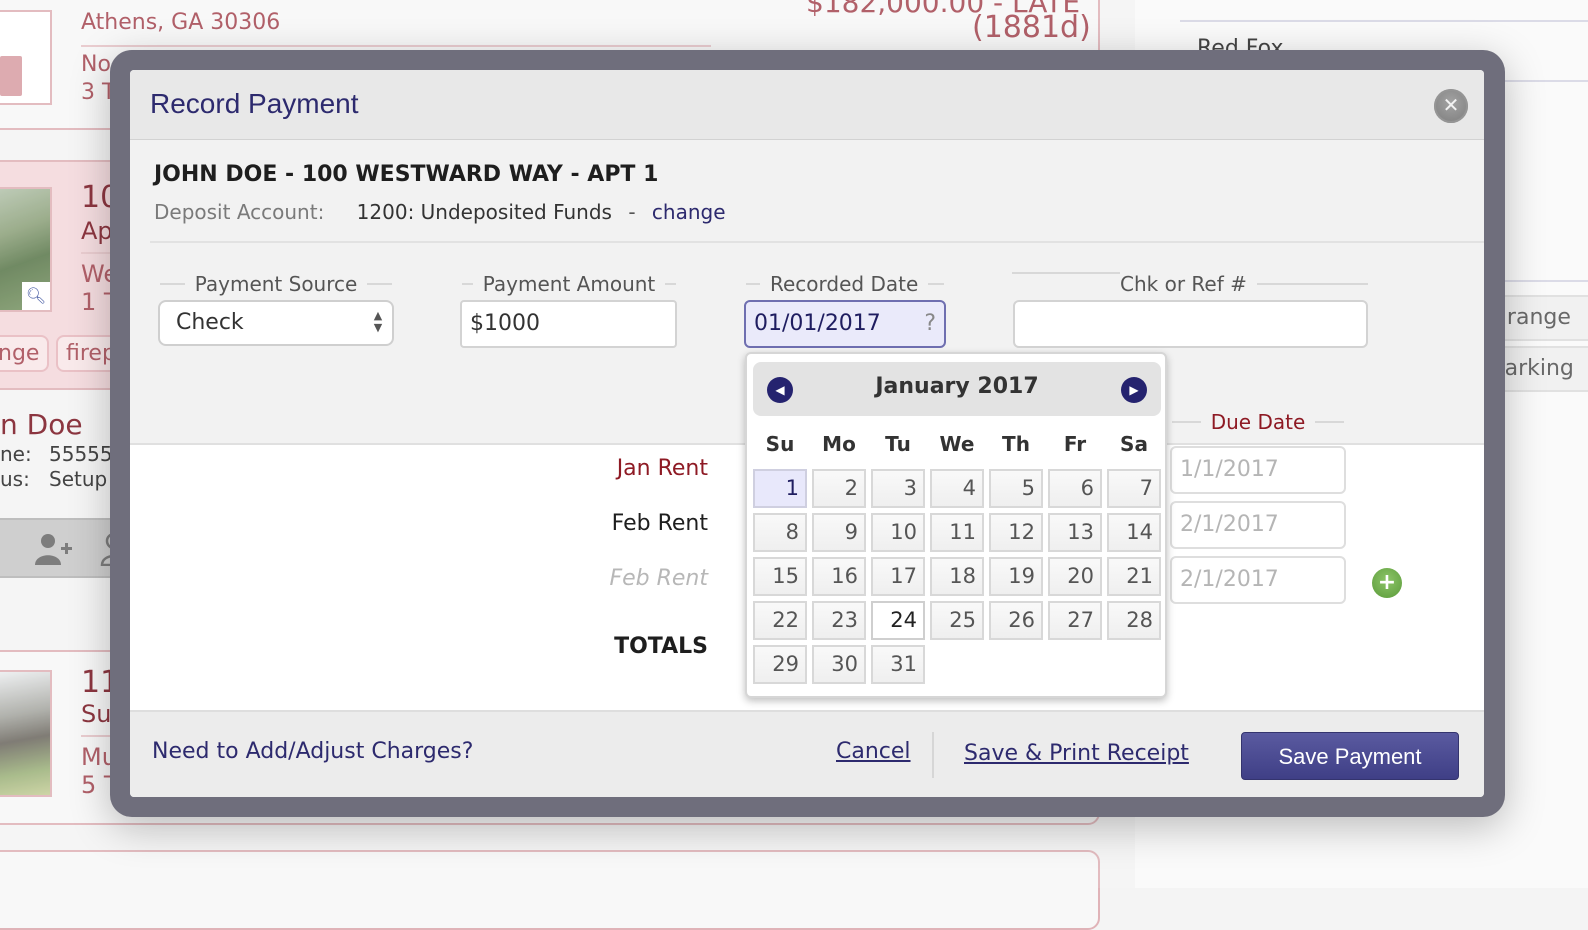  I want to click on payment-source-value: Check, so click(210, 322).